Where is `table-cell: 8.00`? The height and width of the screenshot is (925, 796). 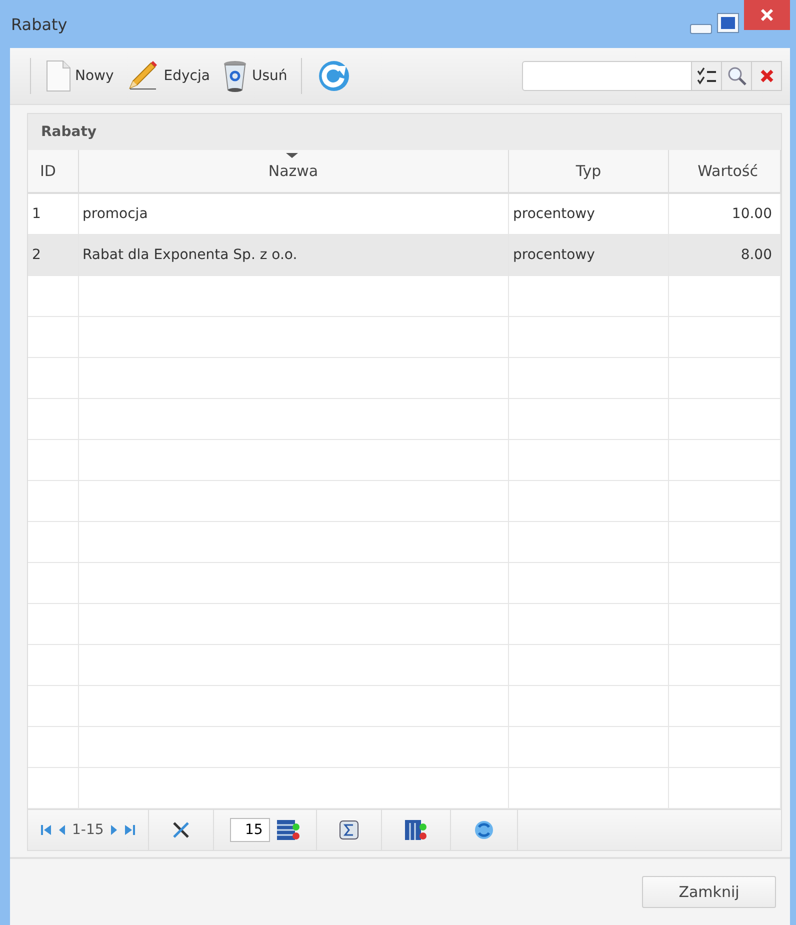
table-cell: 8.00 is located at coordinates (724, 255).